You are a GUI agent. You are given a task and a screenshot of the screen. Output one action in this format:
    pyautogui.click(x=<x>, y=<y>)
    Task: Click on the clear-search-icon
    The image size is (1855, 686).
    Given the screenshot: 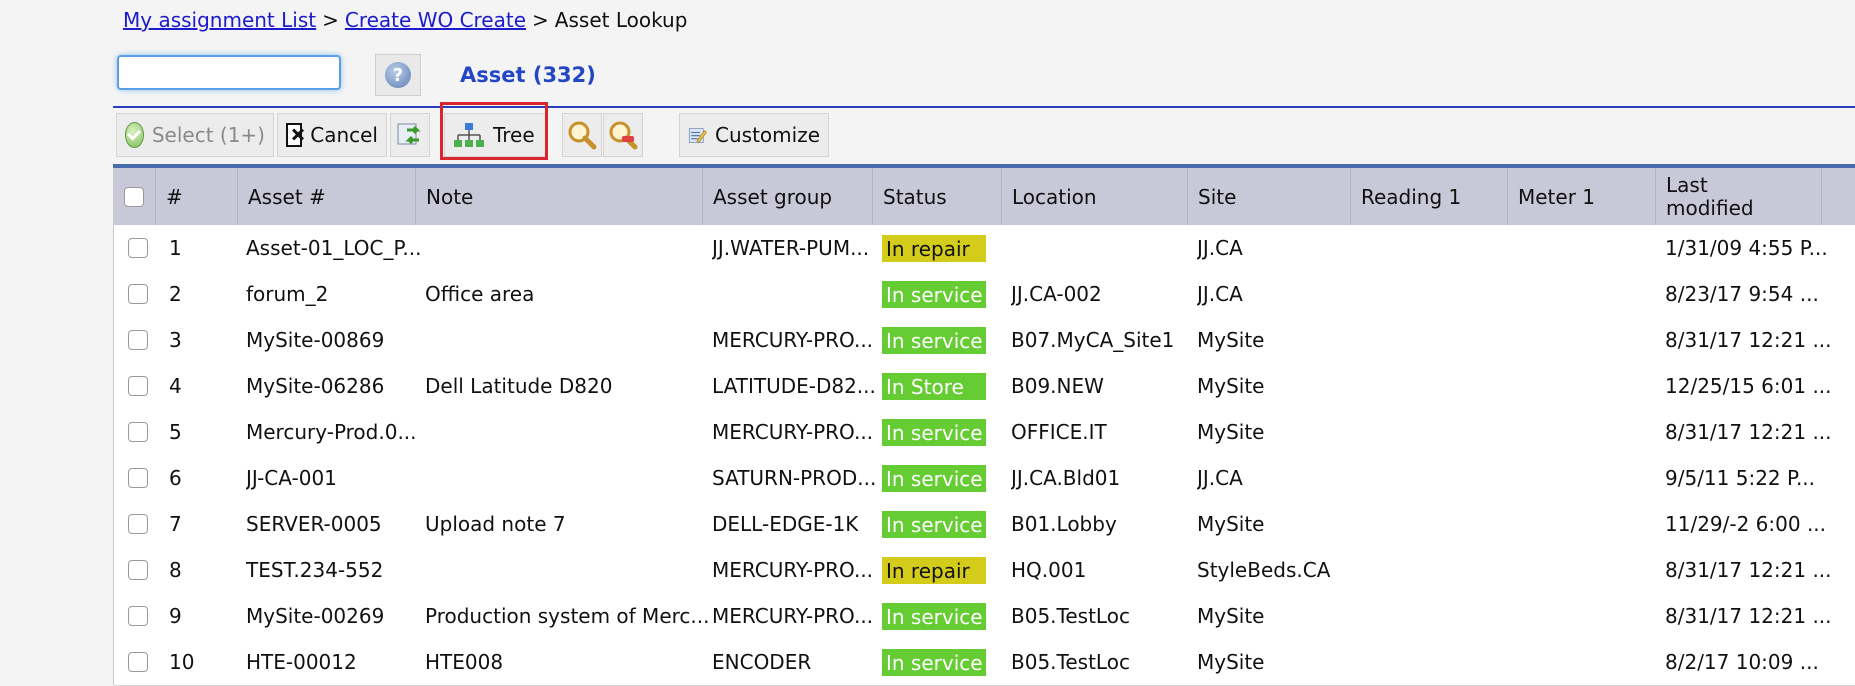 What is the action you would take?
    pyautogui.click(x=623, y=135)
    